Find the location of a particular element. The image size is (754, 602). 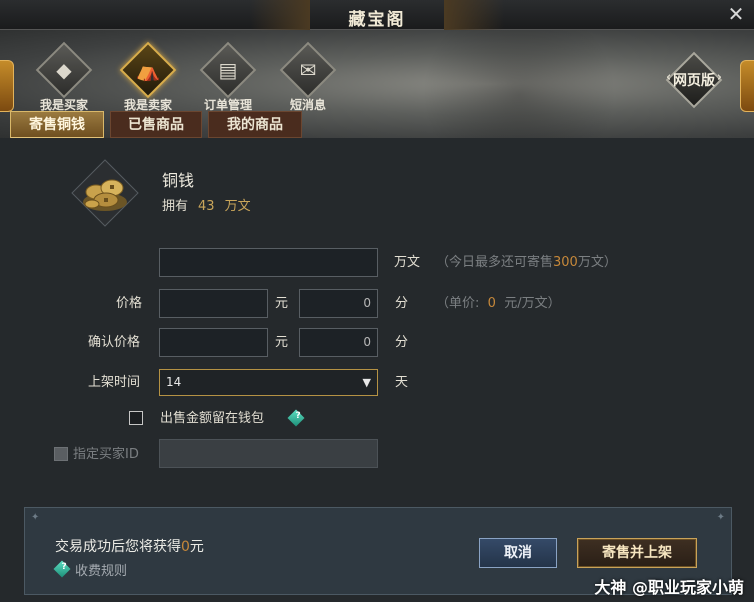

copper-coins-icon is located at coordinates (105, 193).